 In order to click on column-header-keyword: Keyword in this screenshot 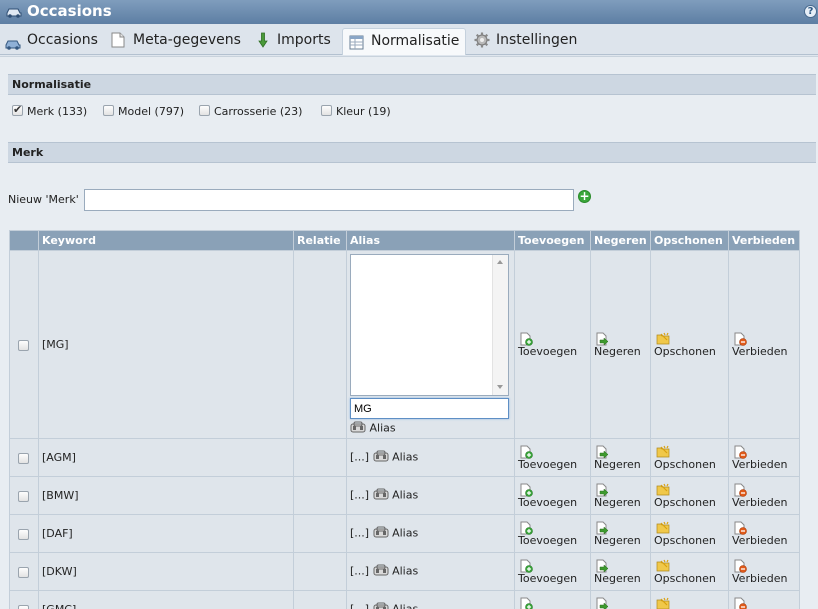, I will do `click(166, 240)`.